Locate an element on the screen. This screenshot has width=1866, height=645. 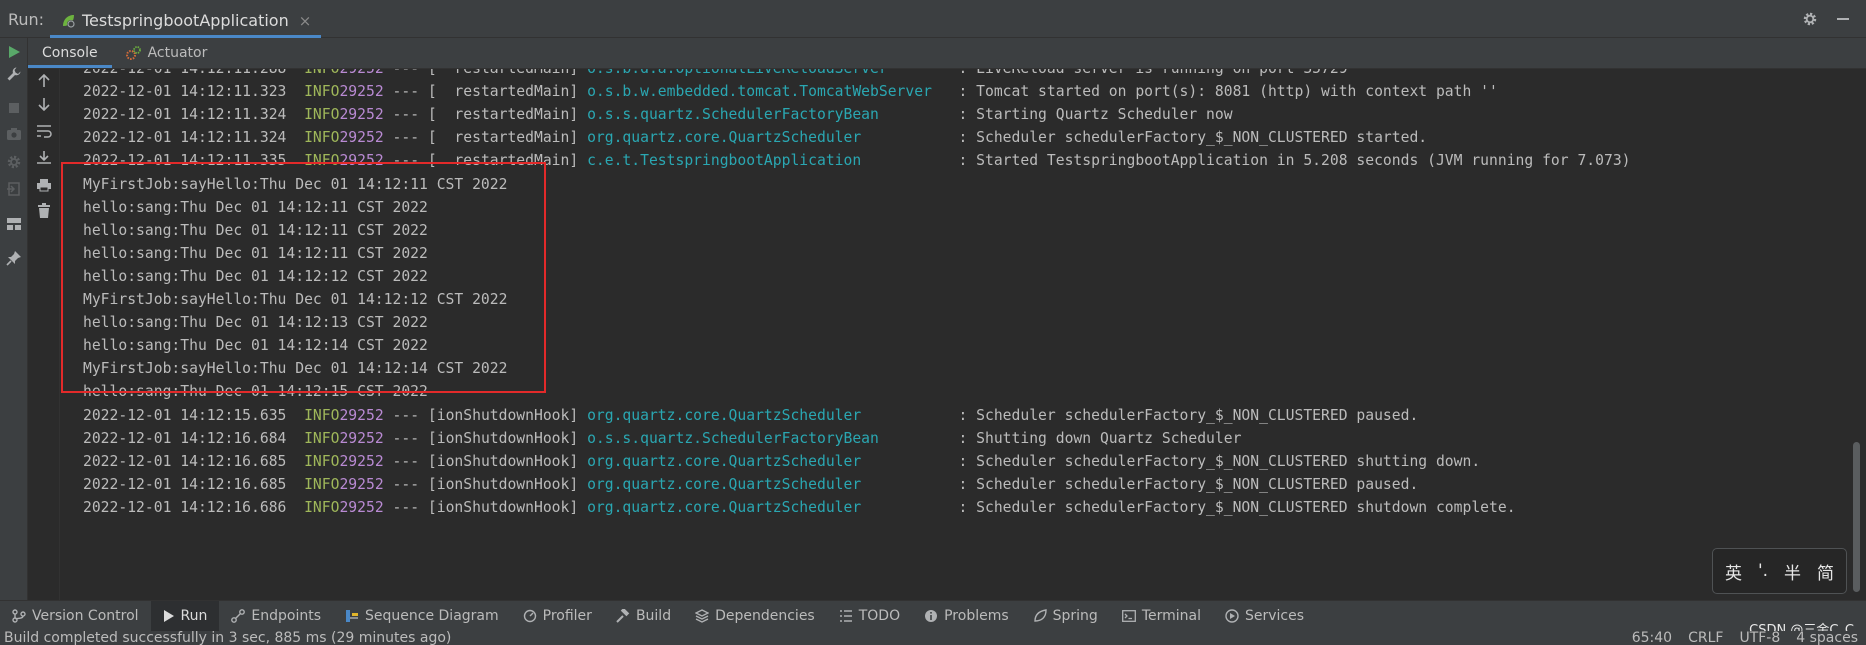
tab-console-label: Console is located at coordinates (70, 53).